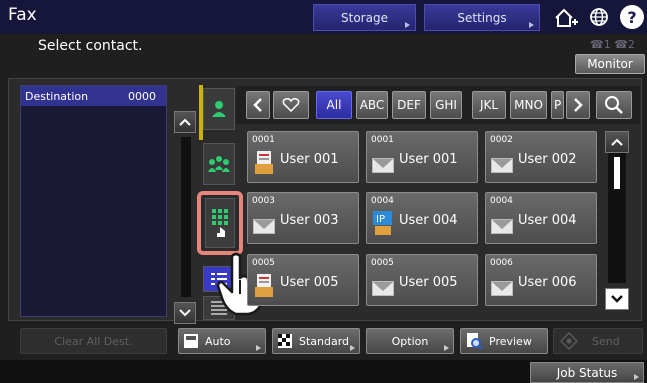 The height and width of the screenshot is (383, 647). I want to click on contact-name: User 003, so click(309, 220).